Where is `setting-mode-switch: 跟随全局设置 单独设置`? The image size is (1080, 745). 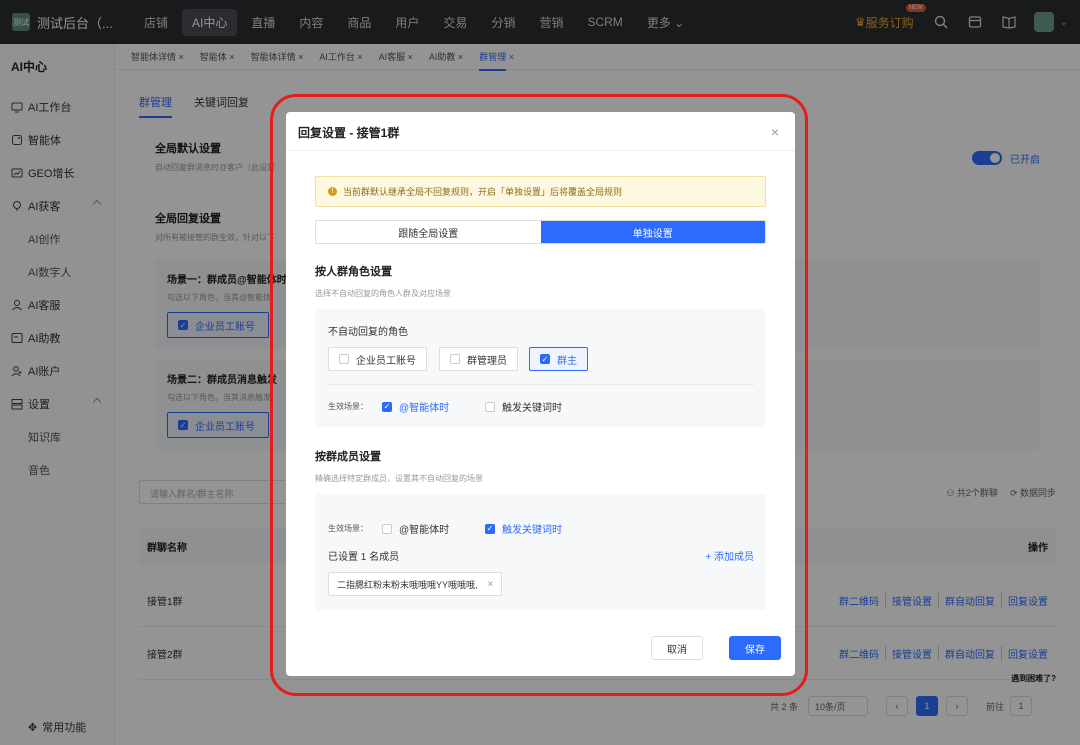
setting-mode-switch: 跟随全局设置 单独设置 is located at coordinates (540, 232).